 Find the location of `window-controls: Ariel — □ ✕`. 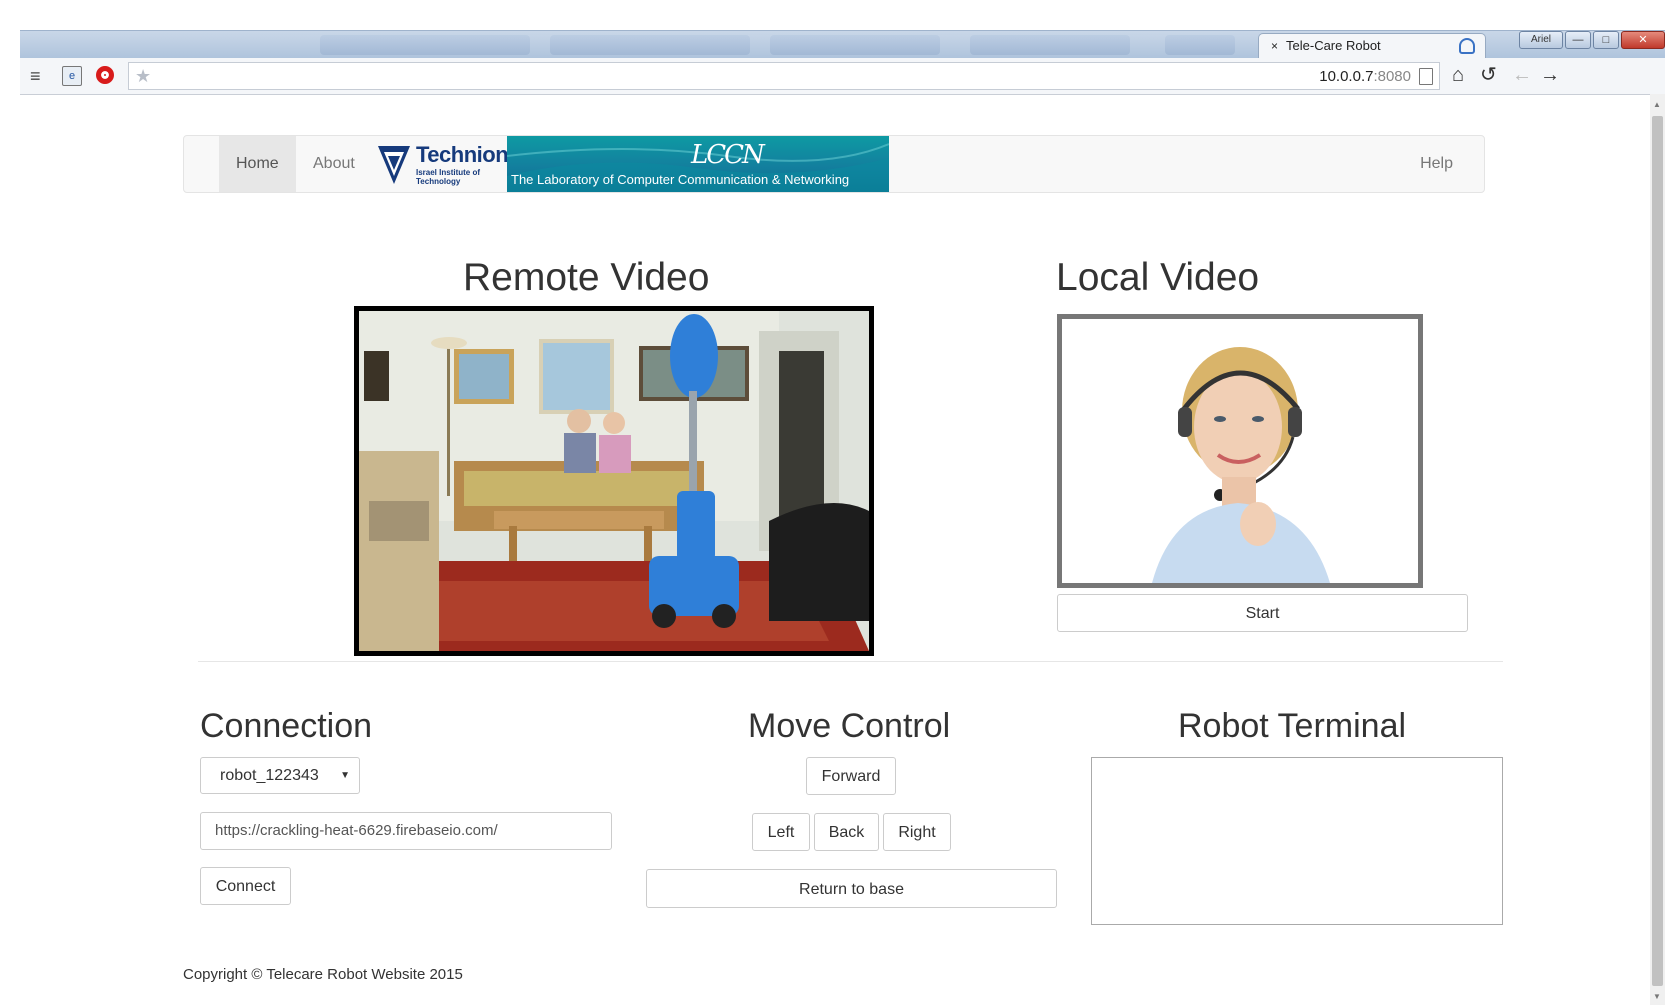

window-controls: Ariel — □ ✕ is located at coordinates (1592, 42).